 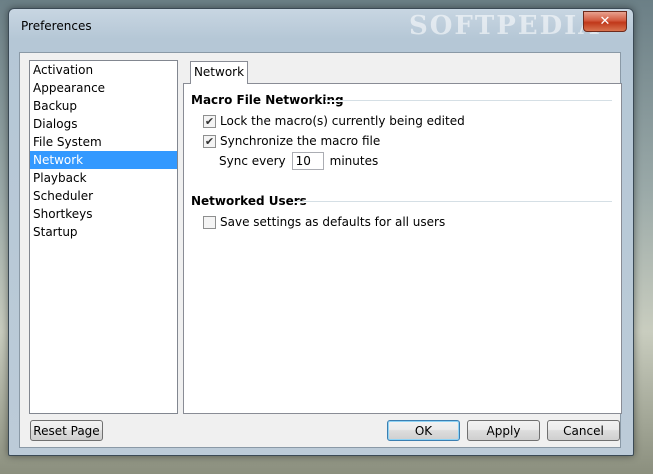 What do you see at coordinates (103, 196) in the screenshot?
I see `category-item-scheduler: Scheduler` at bounding box center [103, 196].